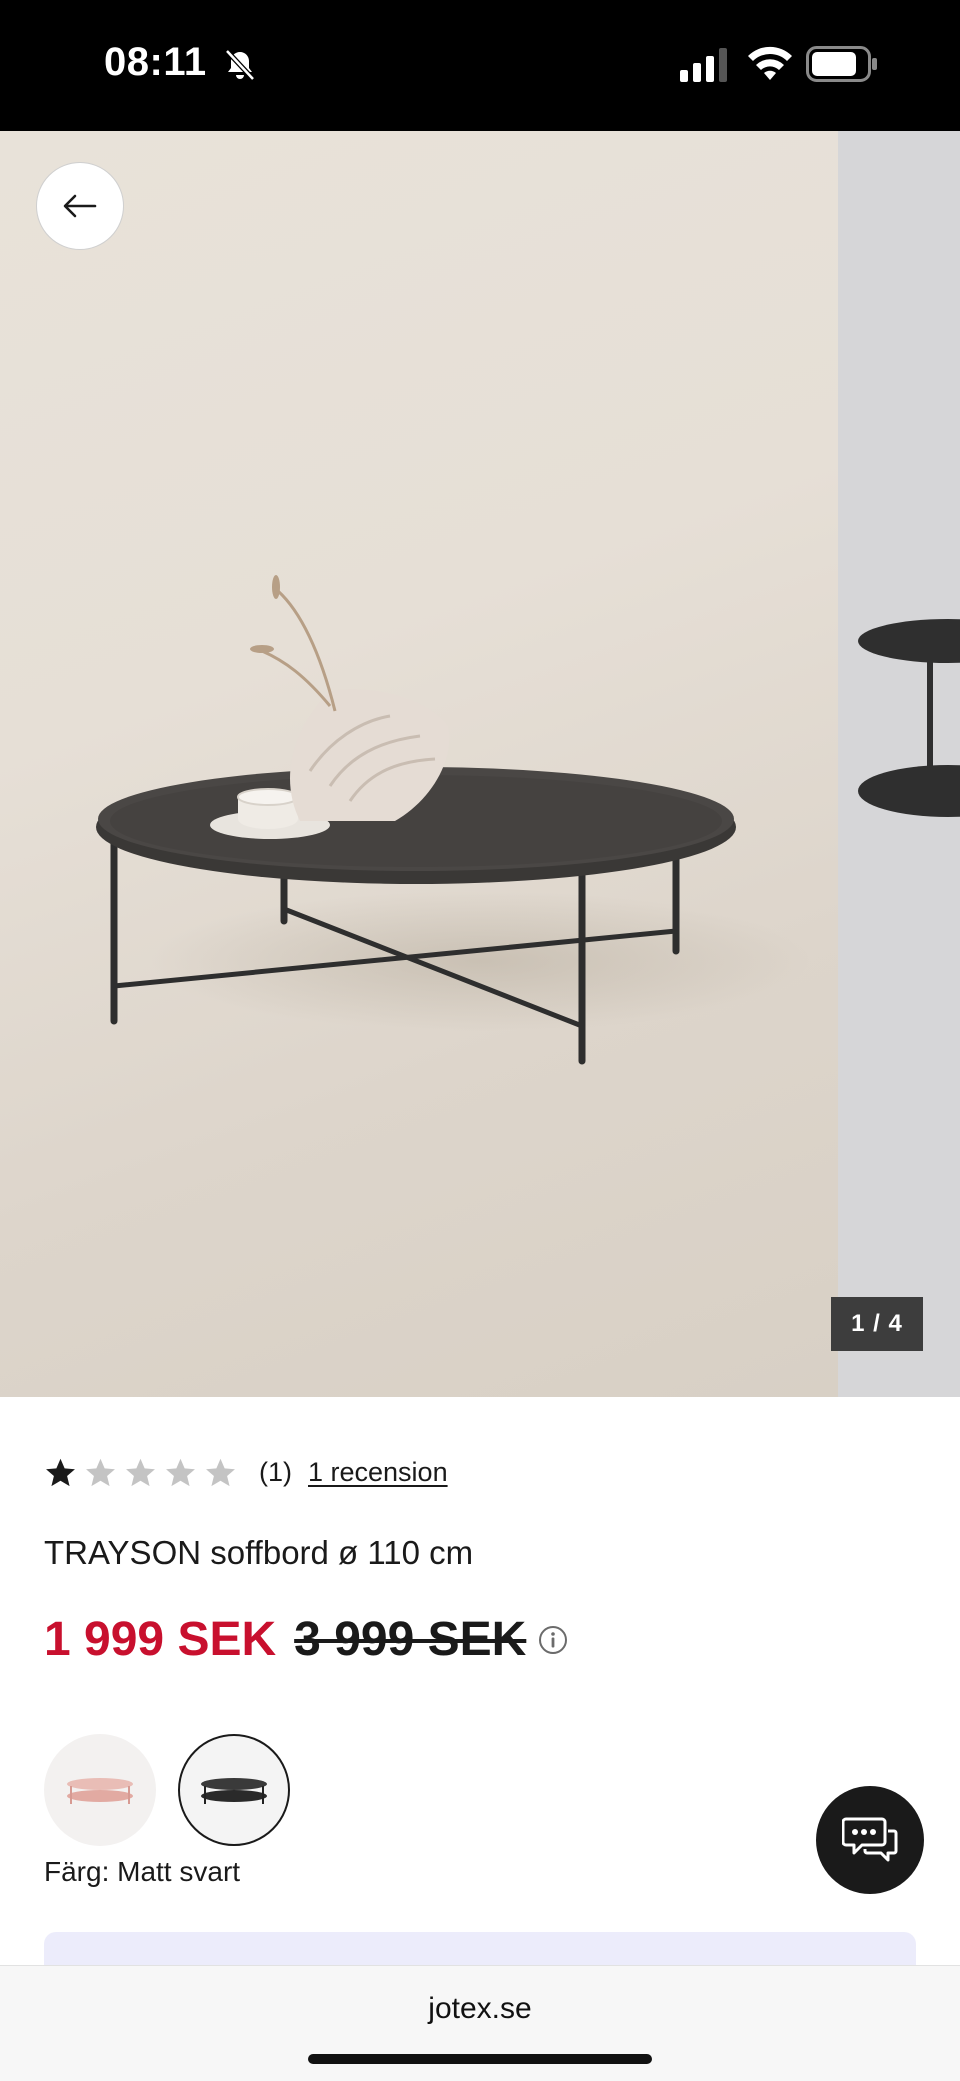  What do you see at coordinates (410, 1639) in the screenshot?
I see `original-price: 3 999 SEK` at bounding box center [410, 1639].